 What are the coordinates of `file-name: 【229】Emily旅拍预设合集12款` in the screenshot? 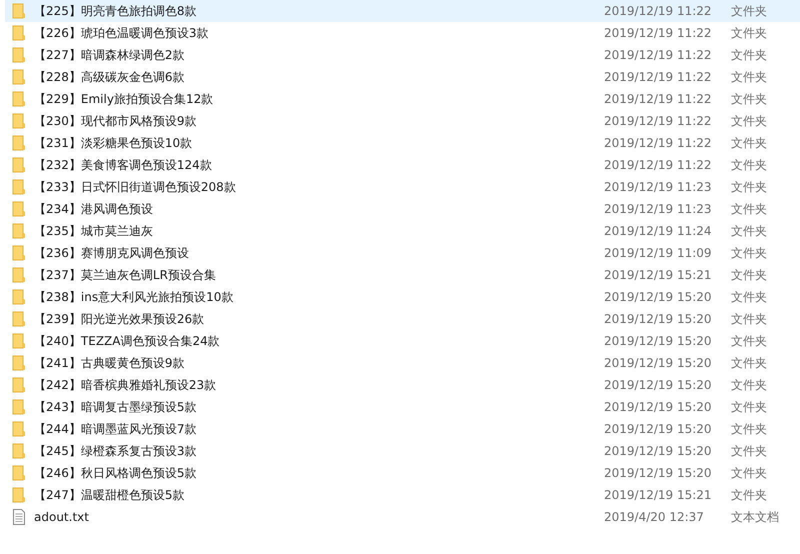 It's located at (124, 99).